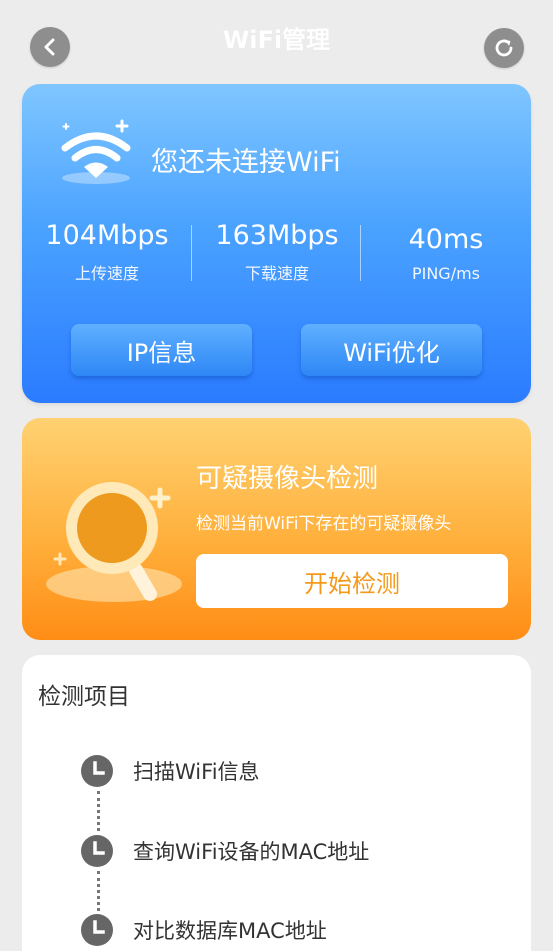  I want to click on page-title: WiFi管理, so click(276, 40).